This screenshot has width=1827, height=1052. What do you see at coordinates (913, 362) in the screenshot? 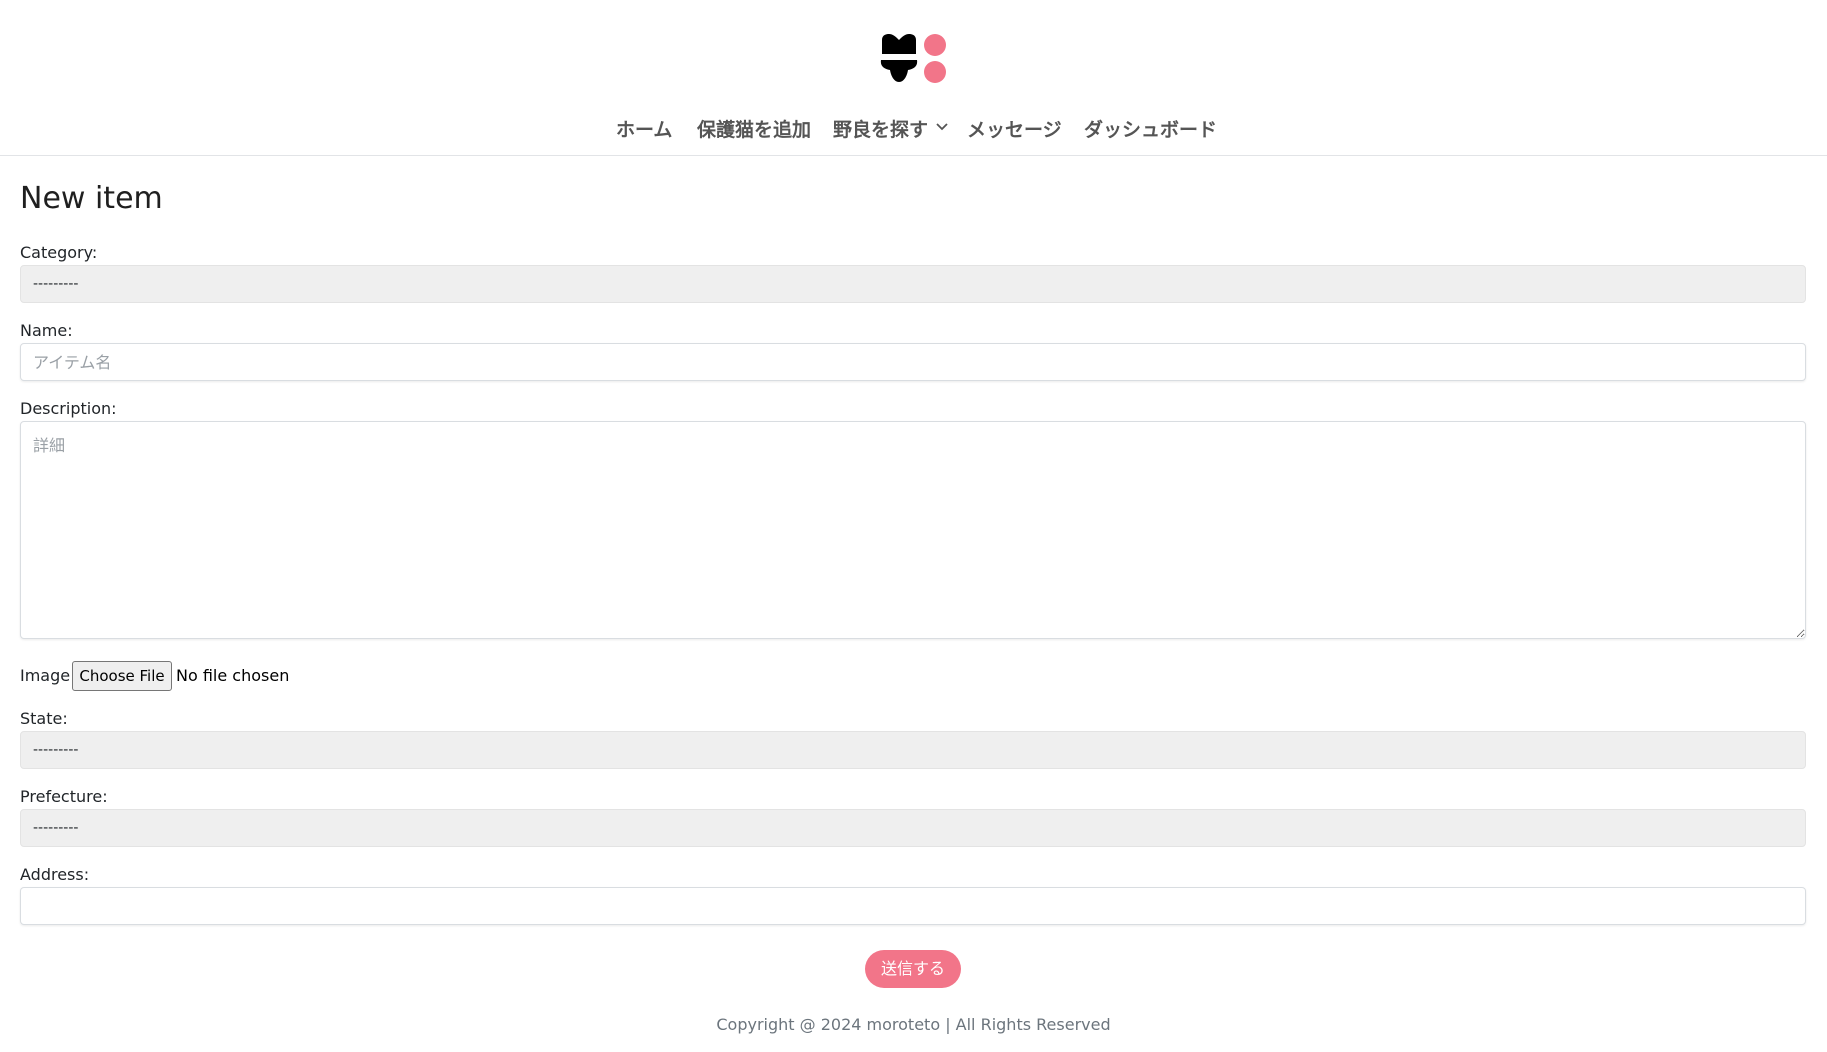
I see `name-input` at bounding box center [913, 362].